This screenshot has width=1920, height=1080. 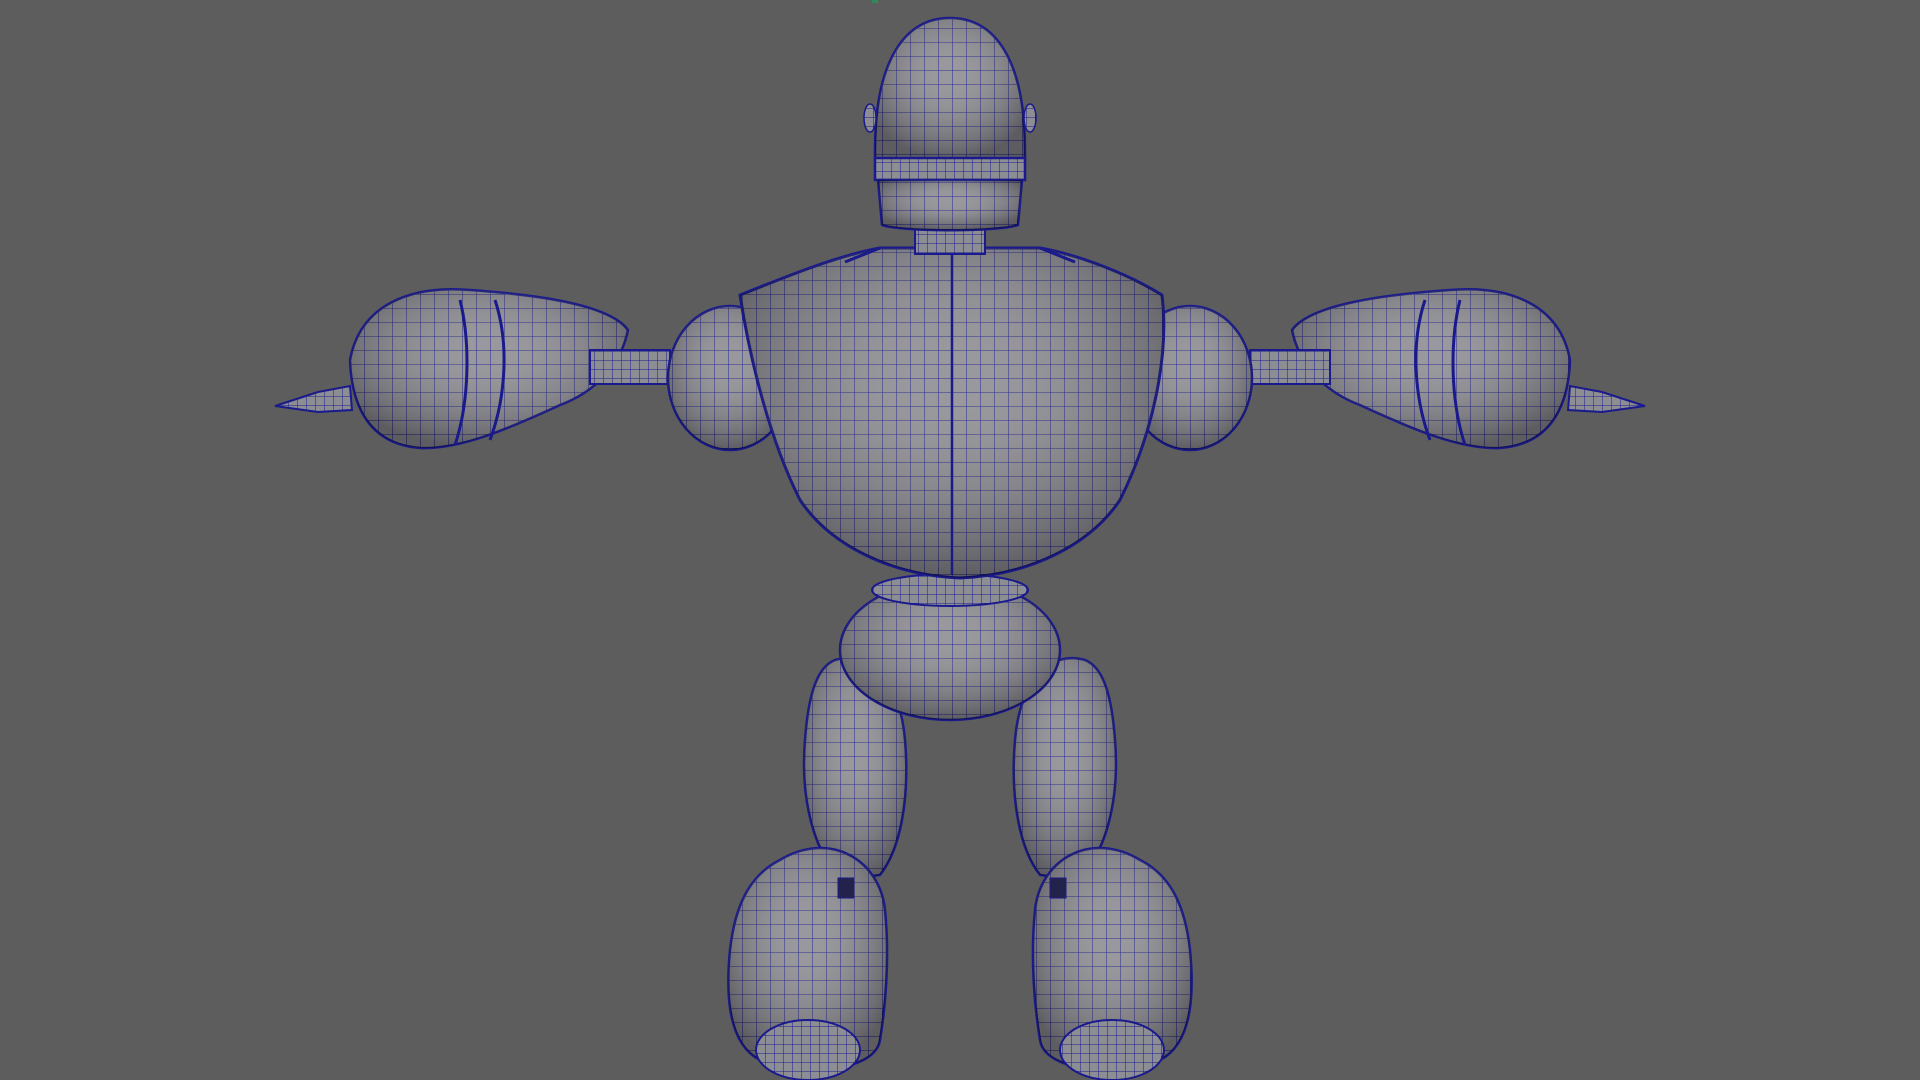 What do you see at coordinates (472, 369) in the screenshot?
I see `left-arm` at bounding box center [472, 369].